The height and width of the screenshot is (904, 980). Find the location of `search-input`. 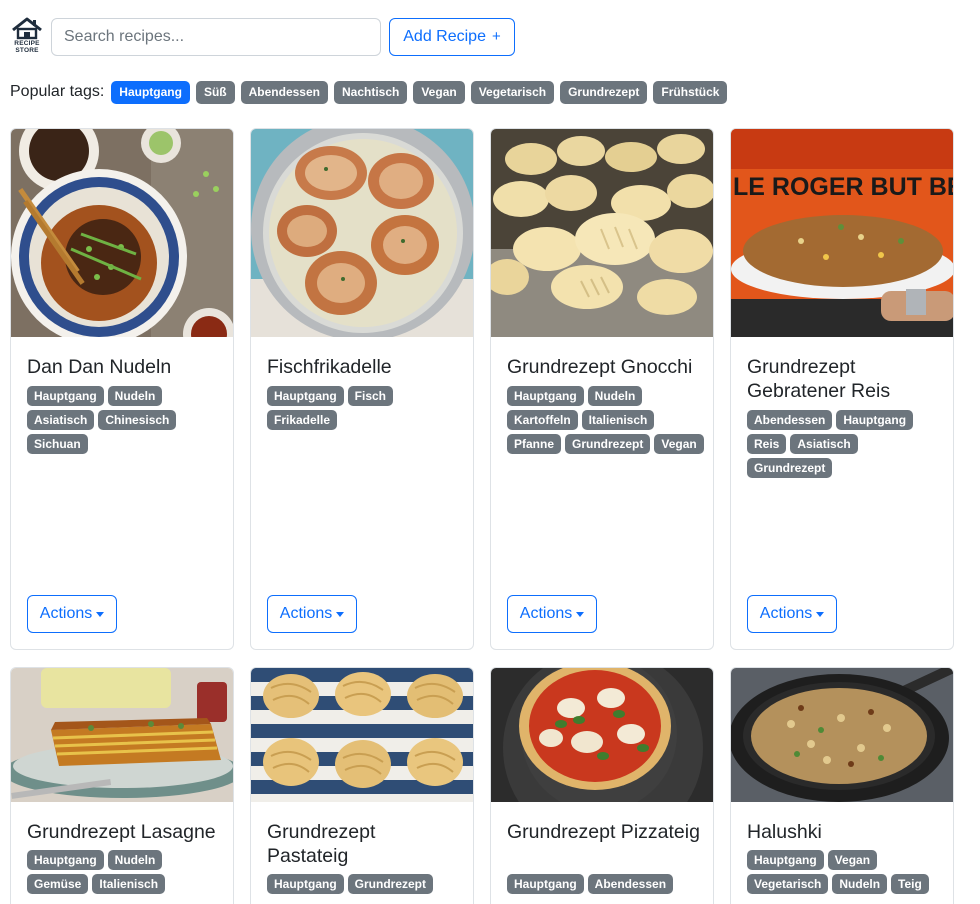

search-input is located at coordinates (216, 37).